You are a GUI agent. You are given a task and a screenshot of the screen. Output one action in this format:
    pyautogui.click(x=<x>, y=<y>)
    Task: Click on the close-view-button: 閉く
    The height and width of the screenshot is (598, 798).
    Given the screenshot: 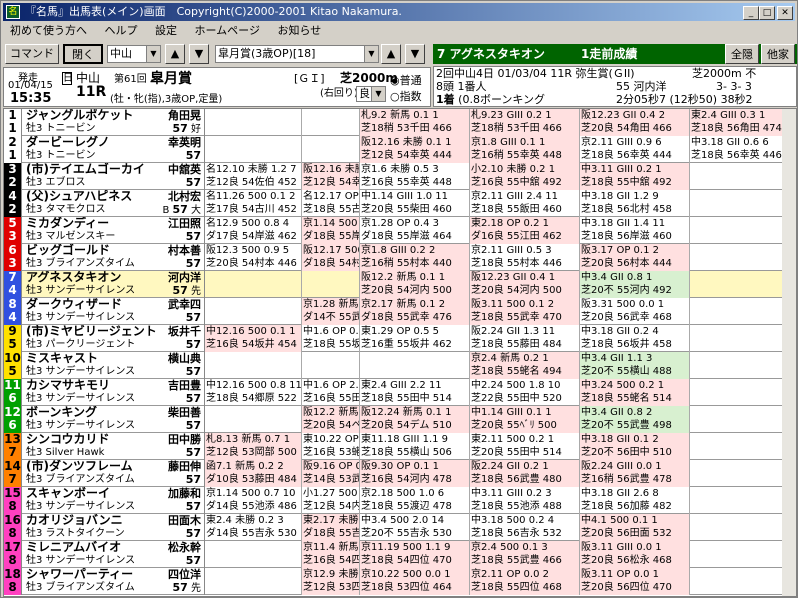 What is the action you would take?
    pyautogui.click(x=83, y=54)
    